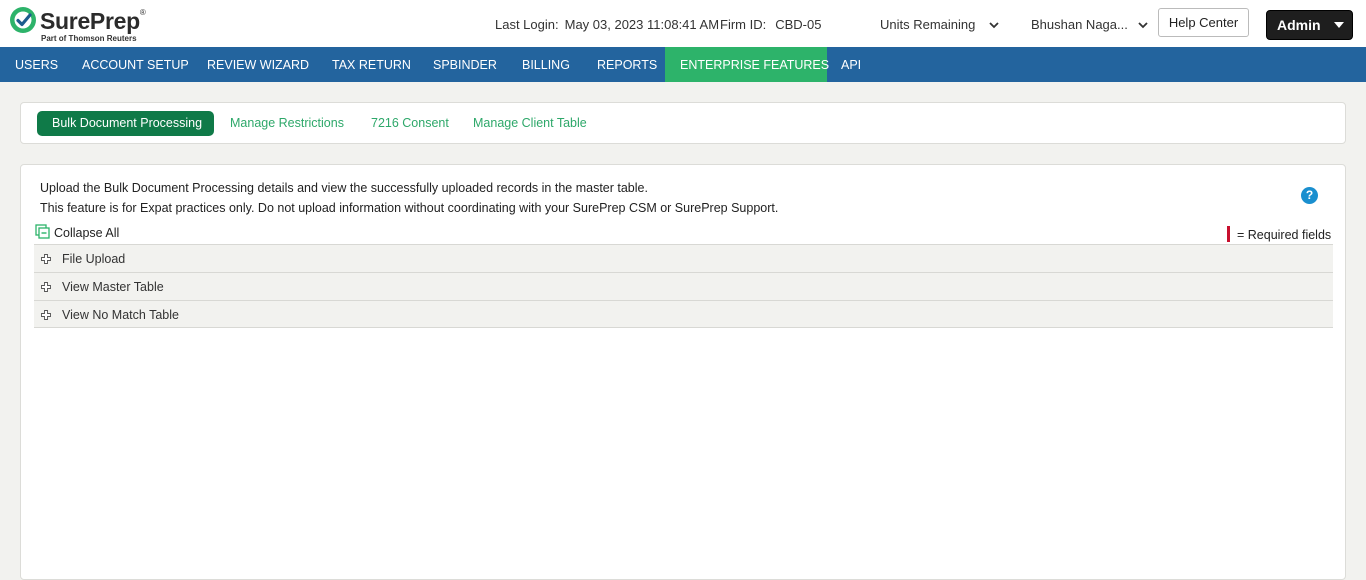 The width and height of the screenshot is (1366, 580). What do you see at coordinates (1228, 234) in the screenshot?
I see `required-marker` at bounding box center [1228, 234].